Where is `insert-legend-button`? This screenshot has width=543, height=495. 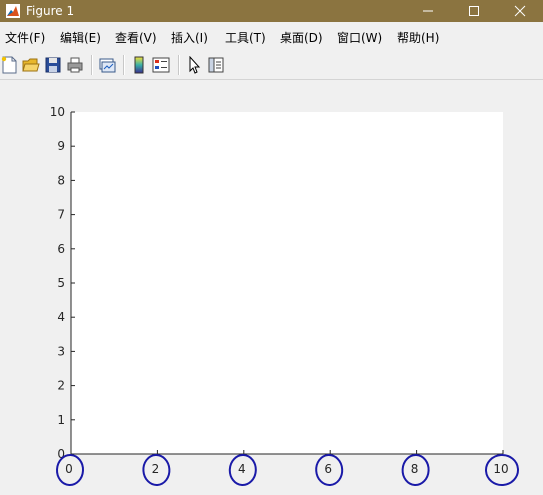 insert-legend-button is located at coordinates (161, 65).